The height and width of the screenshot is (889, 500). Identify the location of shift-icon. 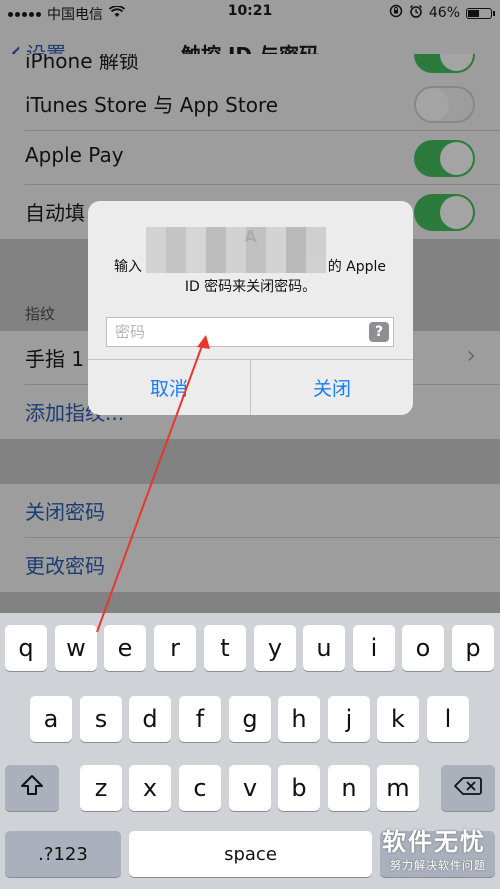
(32, 788).